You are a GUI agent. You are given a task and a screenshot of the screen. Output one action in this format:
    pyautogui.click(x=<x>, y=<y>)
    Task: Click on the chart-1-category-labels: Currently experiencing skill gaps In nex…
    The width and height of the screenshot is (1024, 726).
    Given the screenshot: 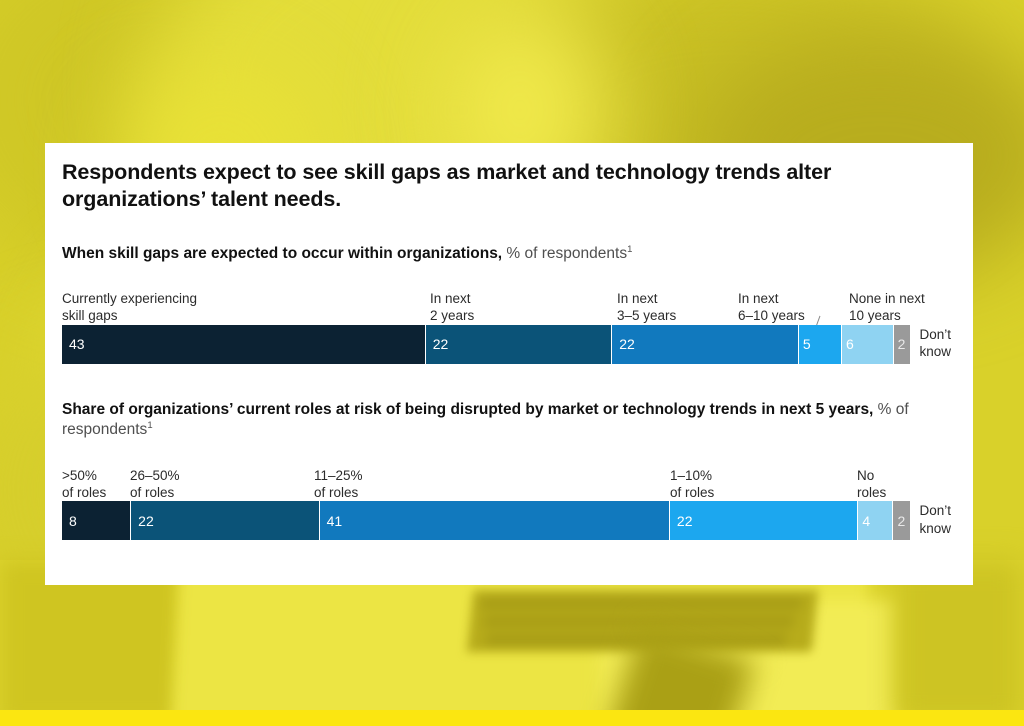 What is the action you would take?
    pyautogui.click(x=506, y=305)
    